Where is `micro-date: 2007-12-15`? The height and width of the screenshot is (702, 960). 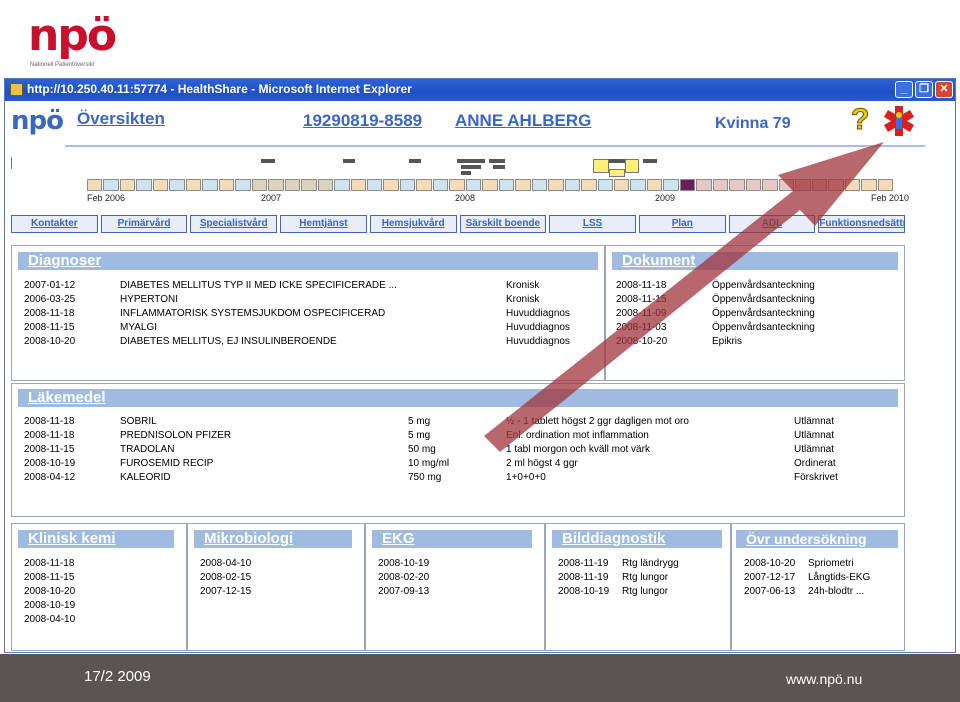 micro-date: 2007-12-15 is located at coordinates (225, 591).